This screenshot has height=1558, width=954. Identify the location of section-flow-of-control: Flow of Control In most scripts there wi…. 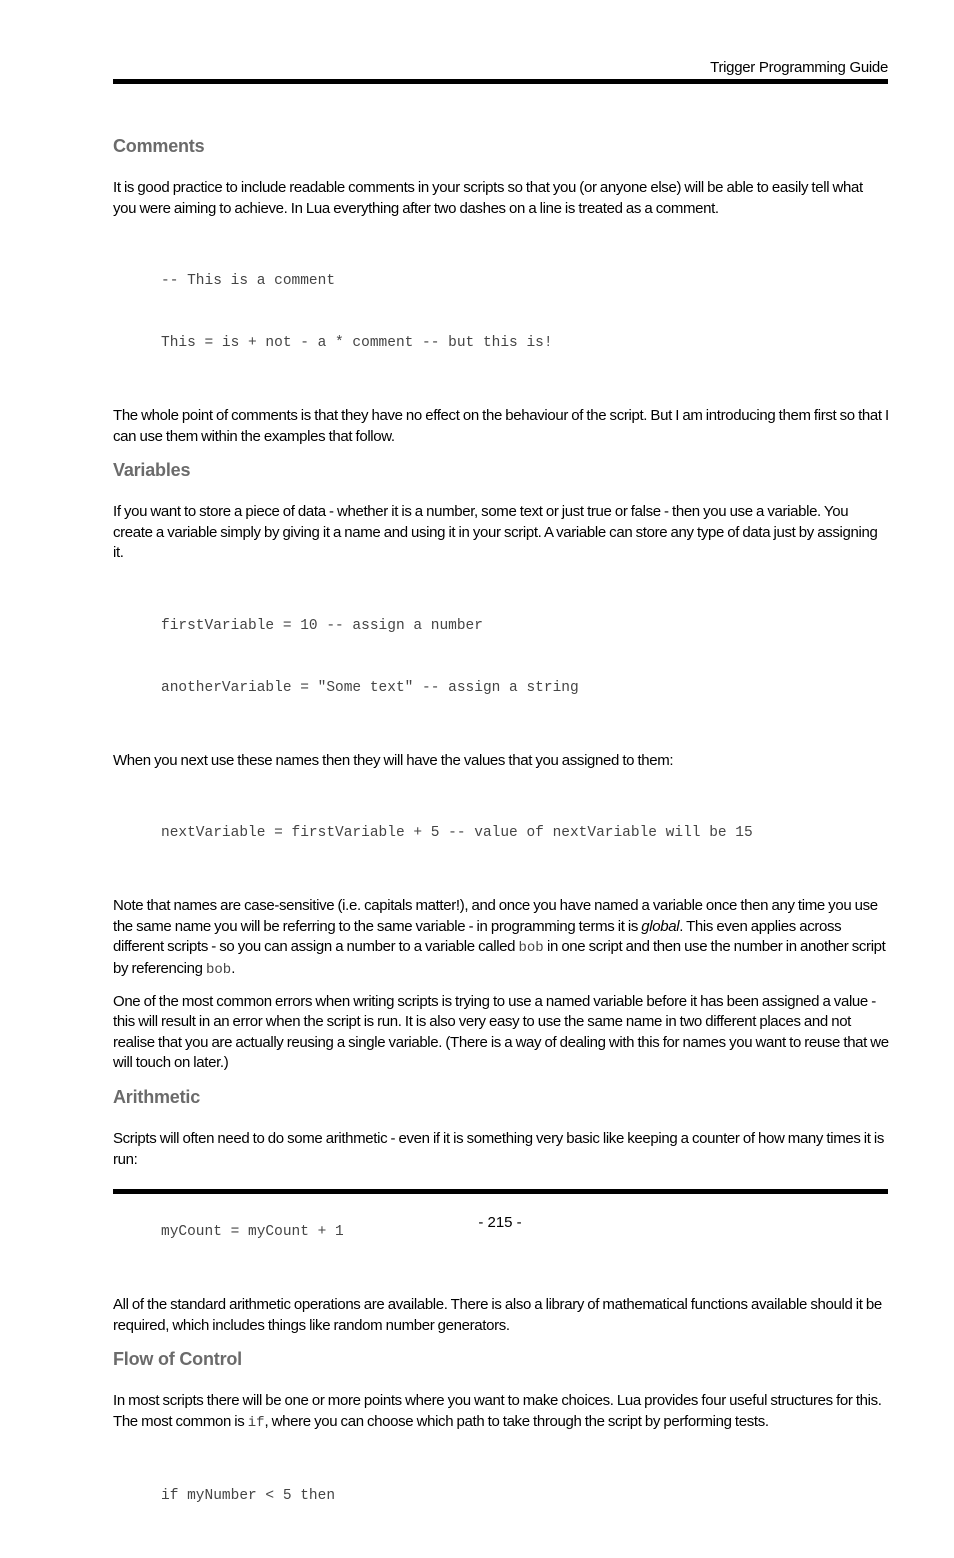
(501, 1447).